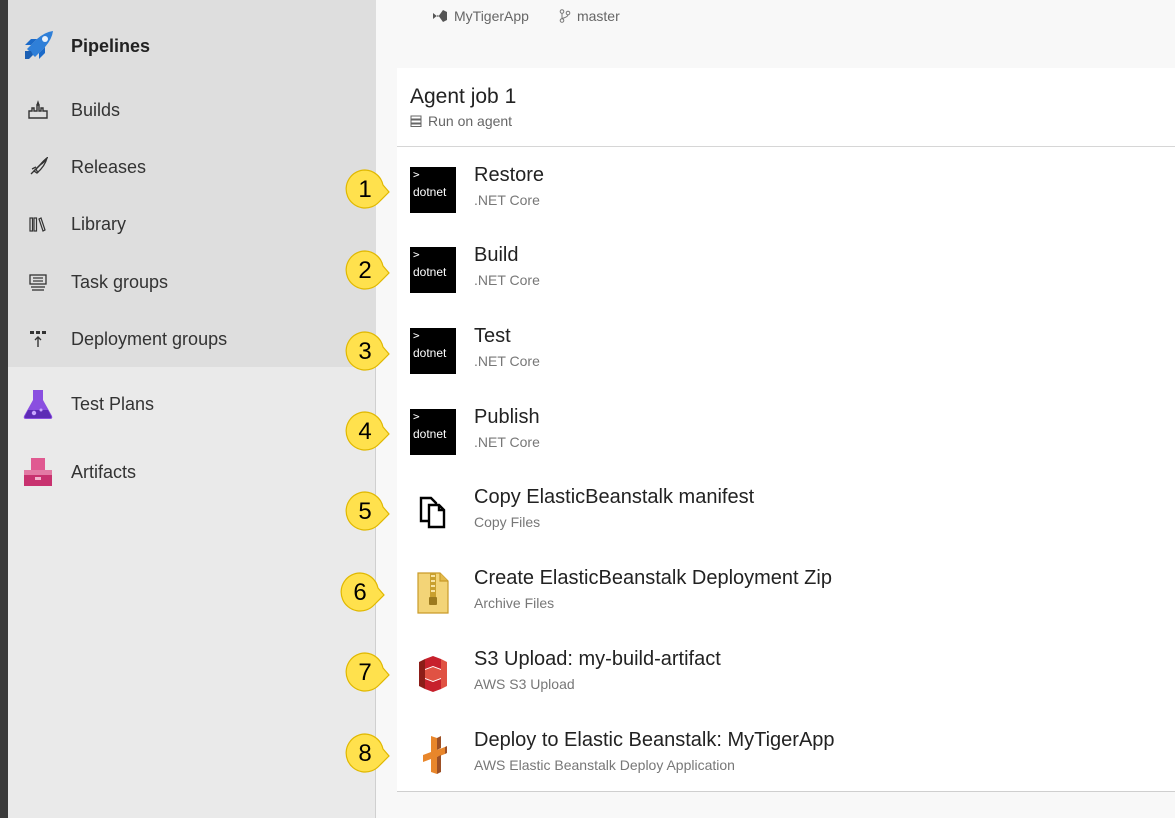  Describe the element at coordinates (365, 431) in the screenshot. I see `callout-number: 4` at that location.